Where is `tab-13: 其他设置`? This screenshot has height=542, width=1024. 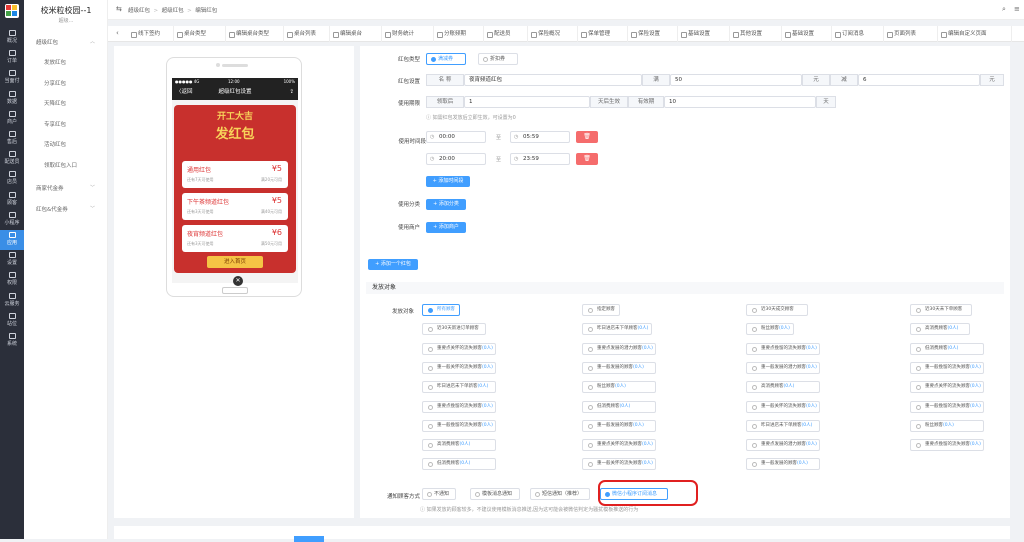
tab-13: 其他设置 is located at coordinates (756, 34).